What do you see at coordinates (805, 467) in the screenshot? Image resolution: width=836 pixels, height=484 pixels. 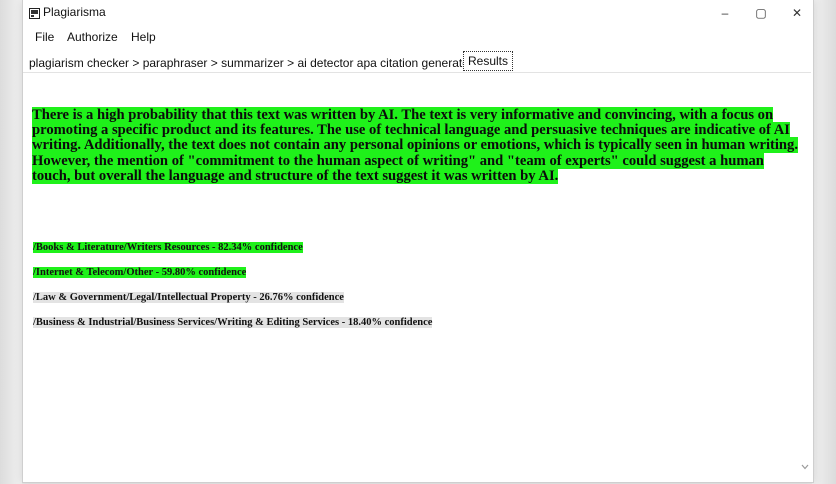 I see `chevron-down-icon` at bounding box center [805, 467].